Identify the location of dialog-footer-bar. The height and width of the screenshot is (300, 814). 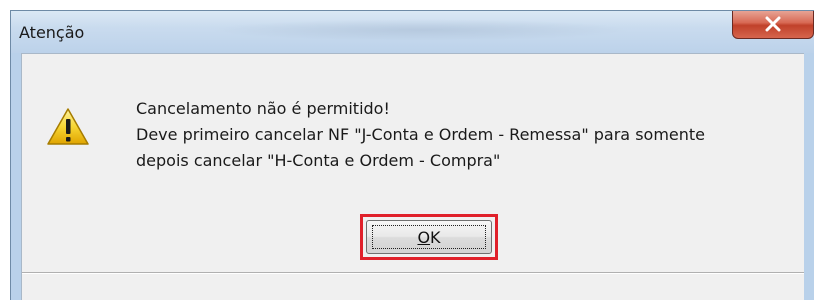
(413, 286).